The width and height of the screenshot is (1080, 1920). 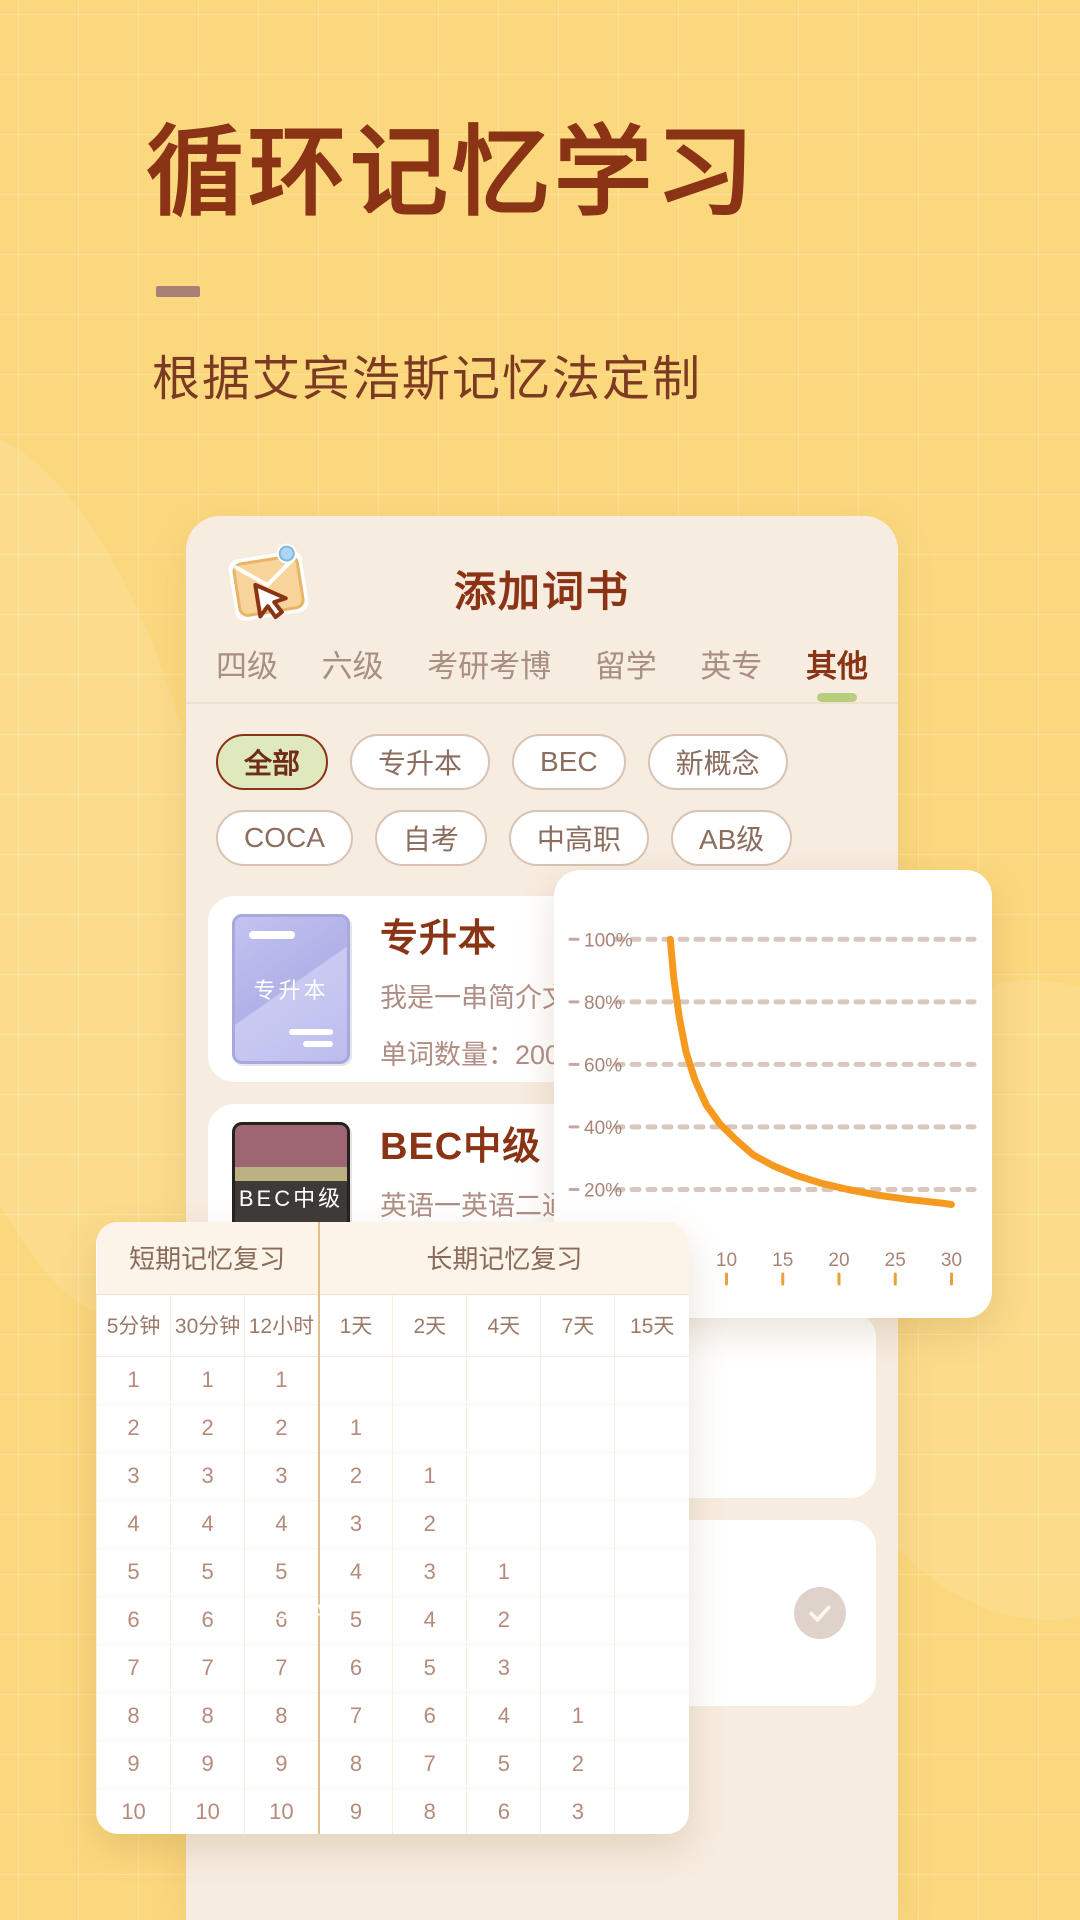 I want to click on table-row: 777653, so click(x=392, y=1668).